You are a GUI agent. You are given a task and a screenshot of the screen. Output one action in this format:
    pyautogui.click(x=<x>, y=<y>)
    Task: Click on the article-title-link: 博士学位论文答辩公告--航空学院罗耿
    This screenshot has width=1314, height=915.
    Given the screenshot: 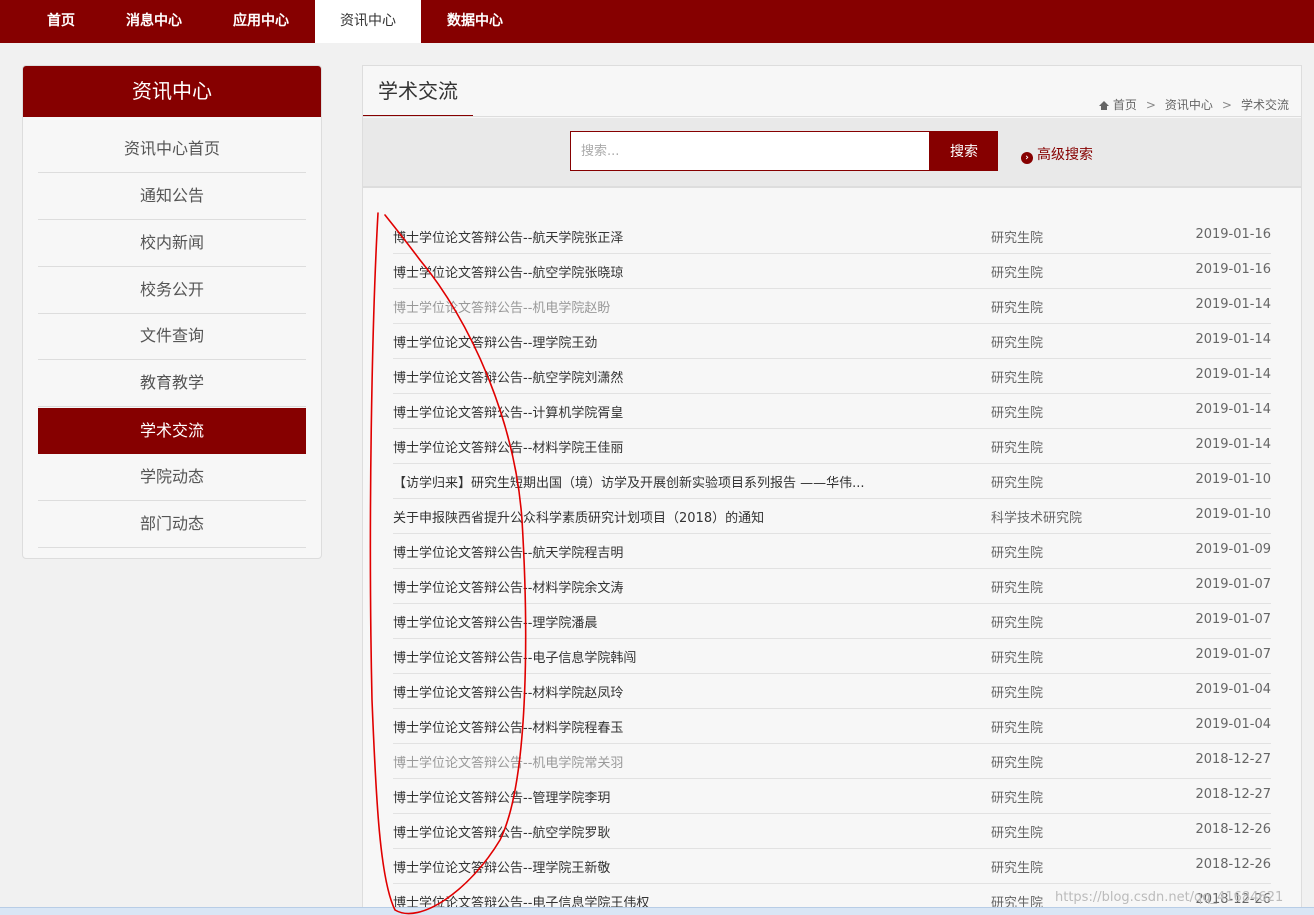 What is the action you would take?
    pyautogui.click(x=673, y=831)
    